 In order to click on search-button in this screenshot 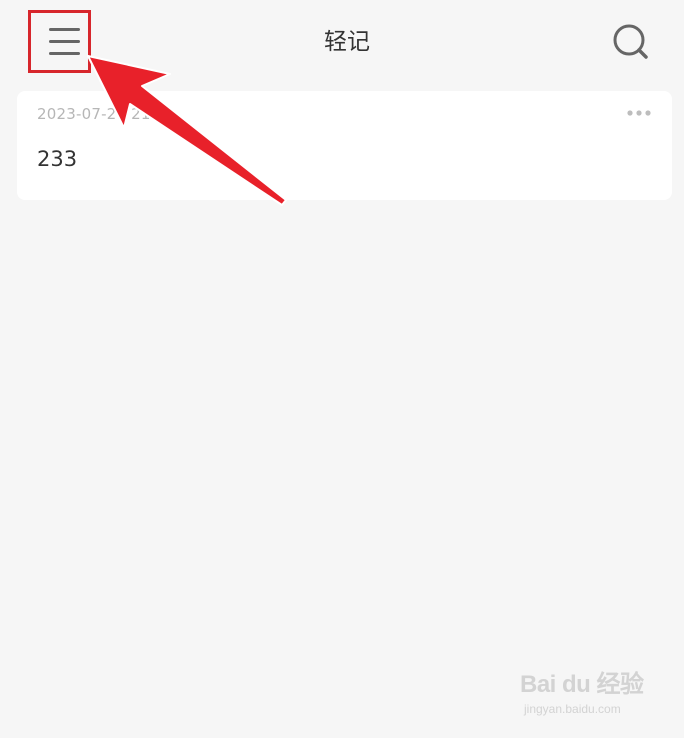, I will do `click(630, 42)`.